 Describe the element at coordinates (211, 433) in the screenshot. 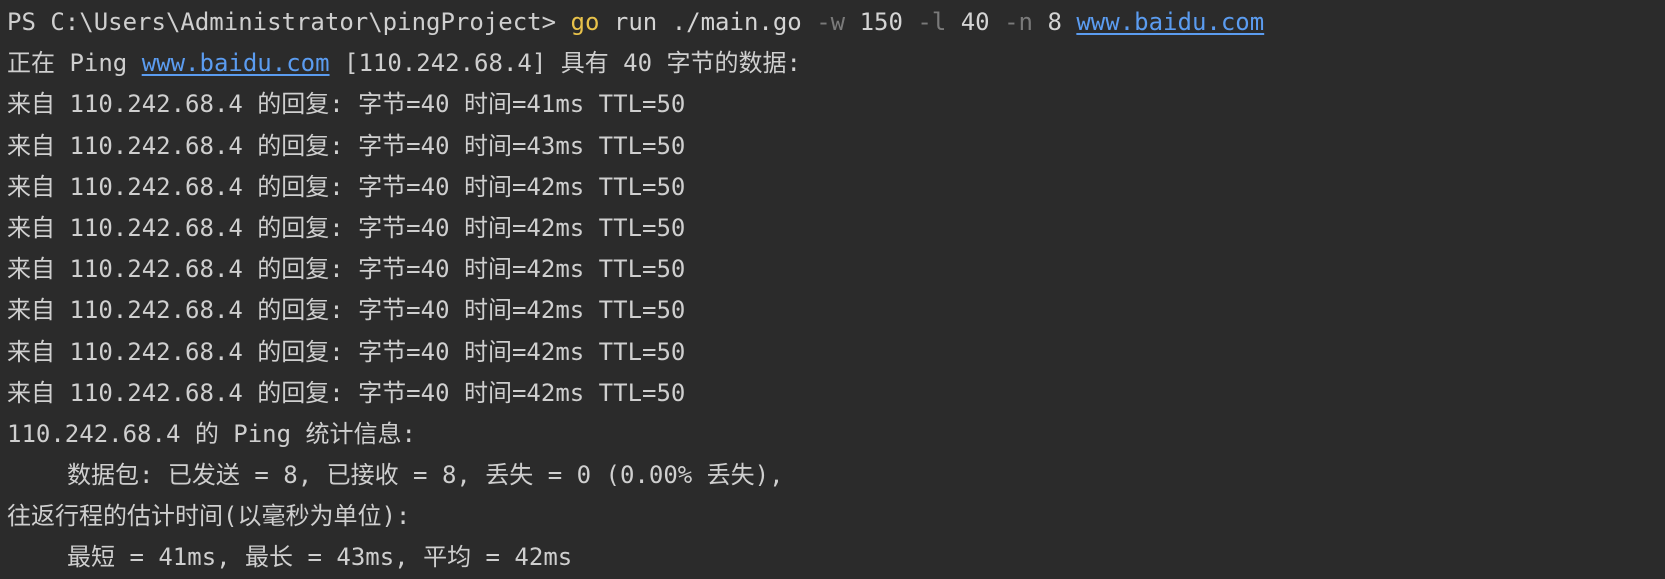

I see `stats-title: 110.242.68.4 的 Ping 统计信息:` at that location.